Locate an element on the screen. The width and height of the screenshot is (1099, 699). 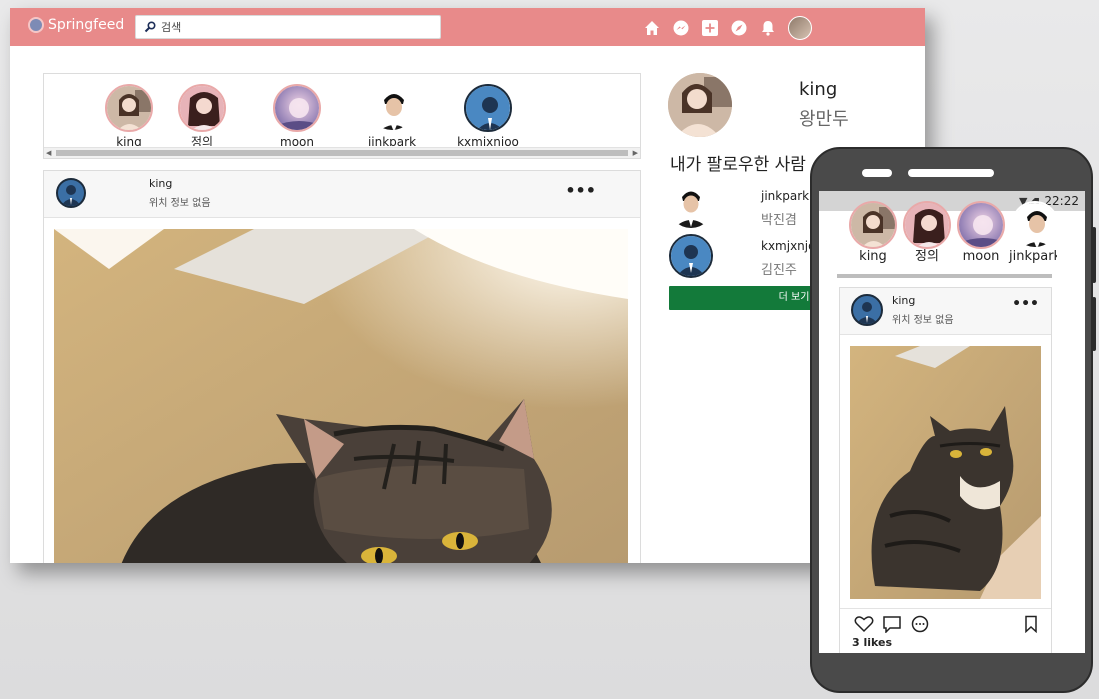
post-image is located at coordinates (945, 472).